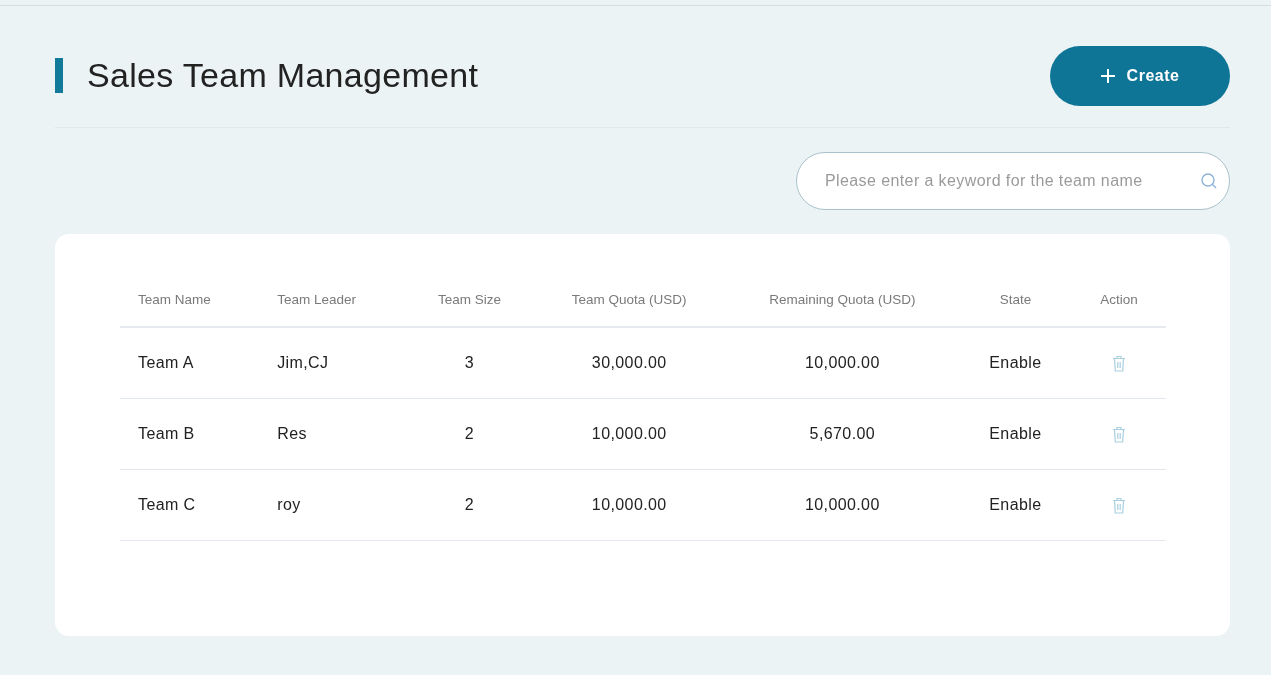  Describe the element at coordinates (174, 299) in the screenshot. I see `column-header: Team Name` at that location.